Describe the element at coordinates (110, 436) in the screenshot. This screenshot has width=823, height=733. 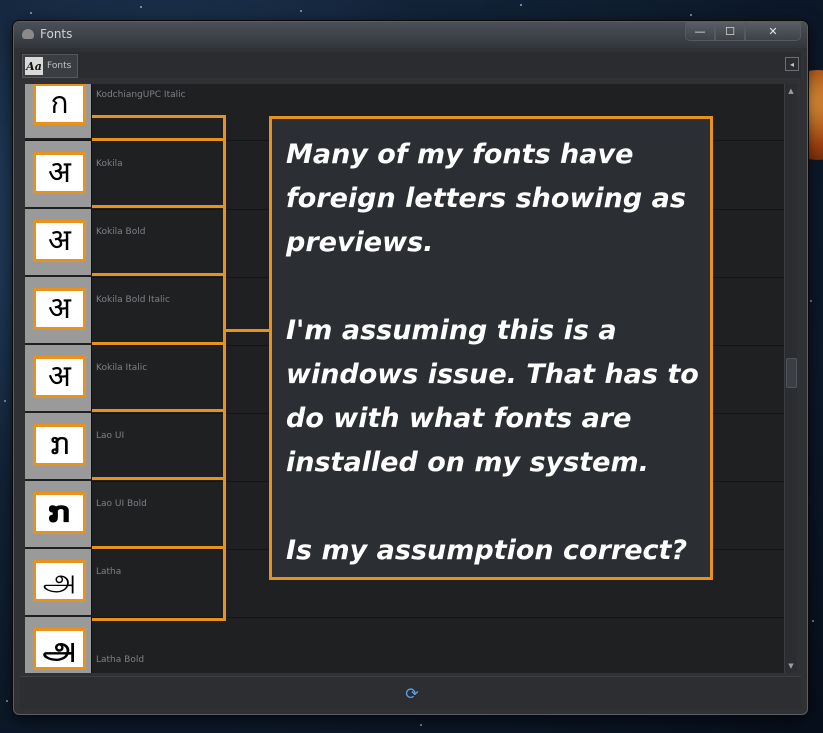
I see `font-name: Lao UI` at that location.